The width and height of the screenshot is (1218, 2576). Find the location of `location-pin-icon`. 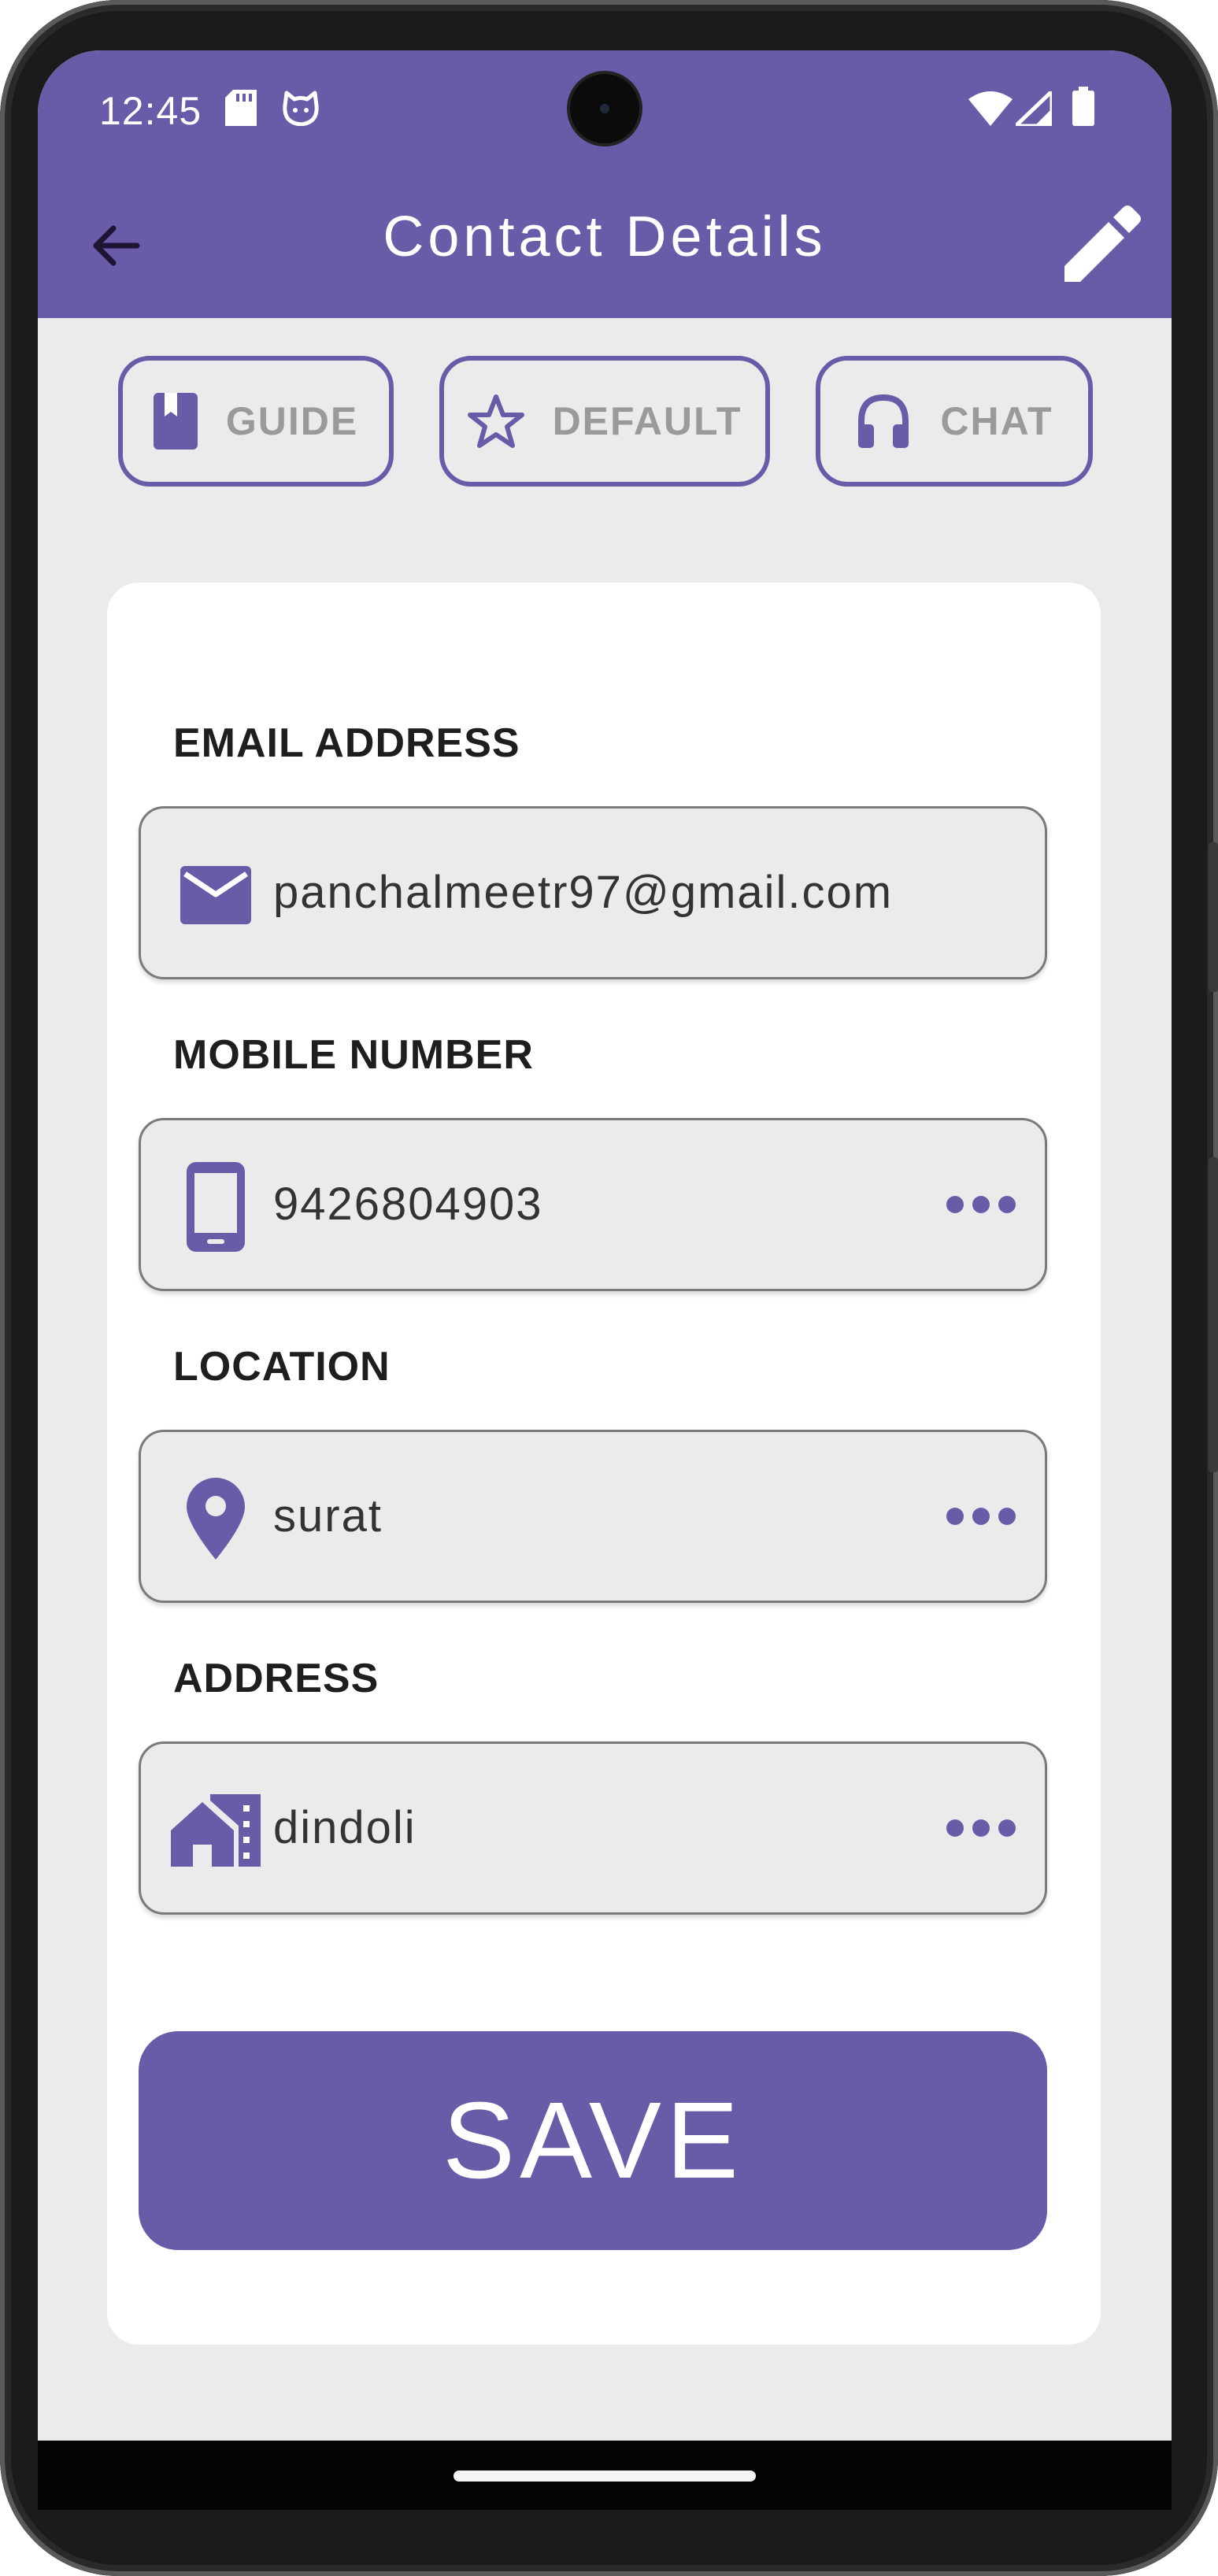

location-pin-icon is located at coordinates (216, 1519).